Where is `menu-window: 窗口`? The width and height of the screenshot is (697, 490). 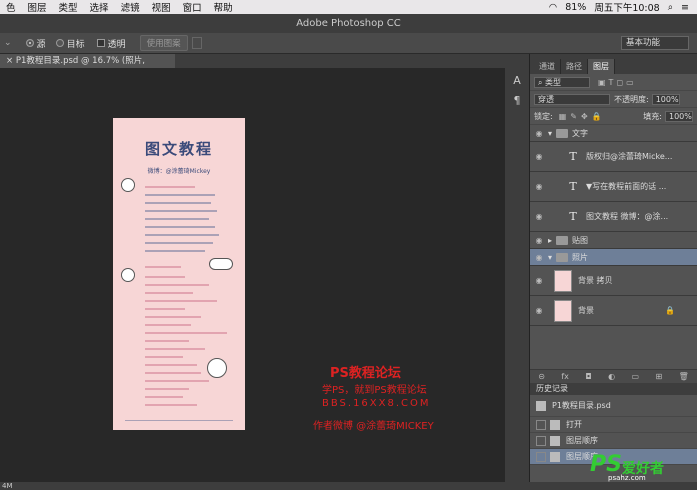 menu-window: 窗口 is located at coordinates (192, 7).